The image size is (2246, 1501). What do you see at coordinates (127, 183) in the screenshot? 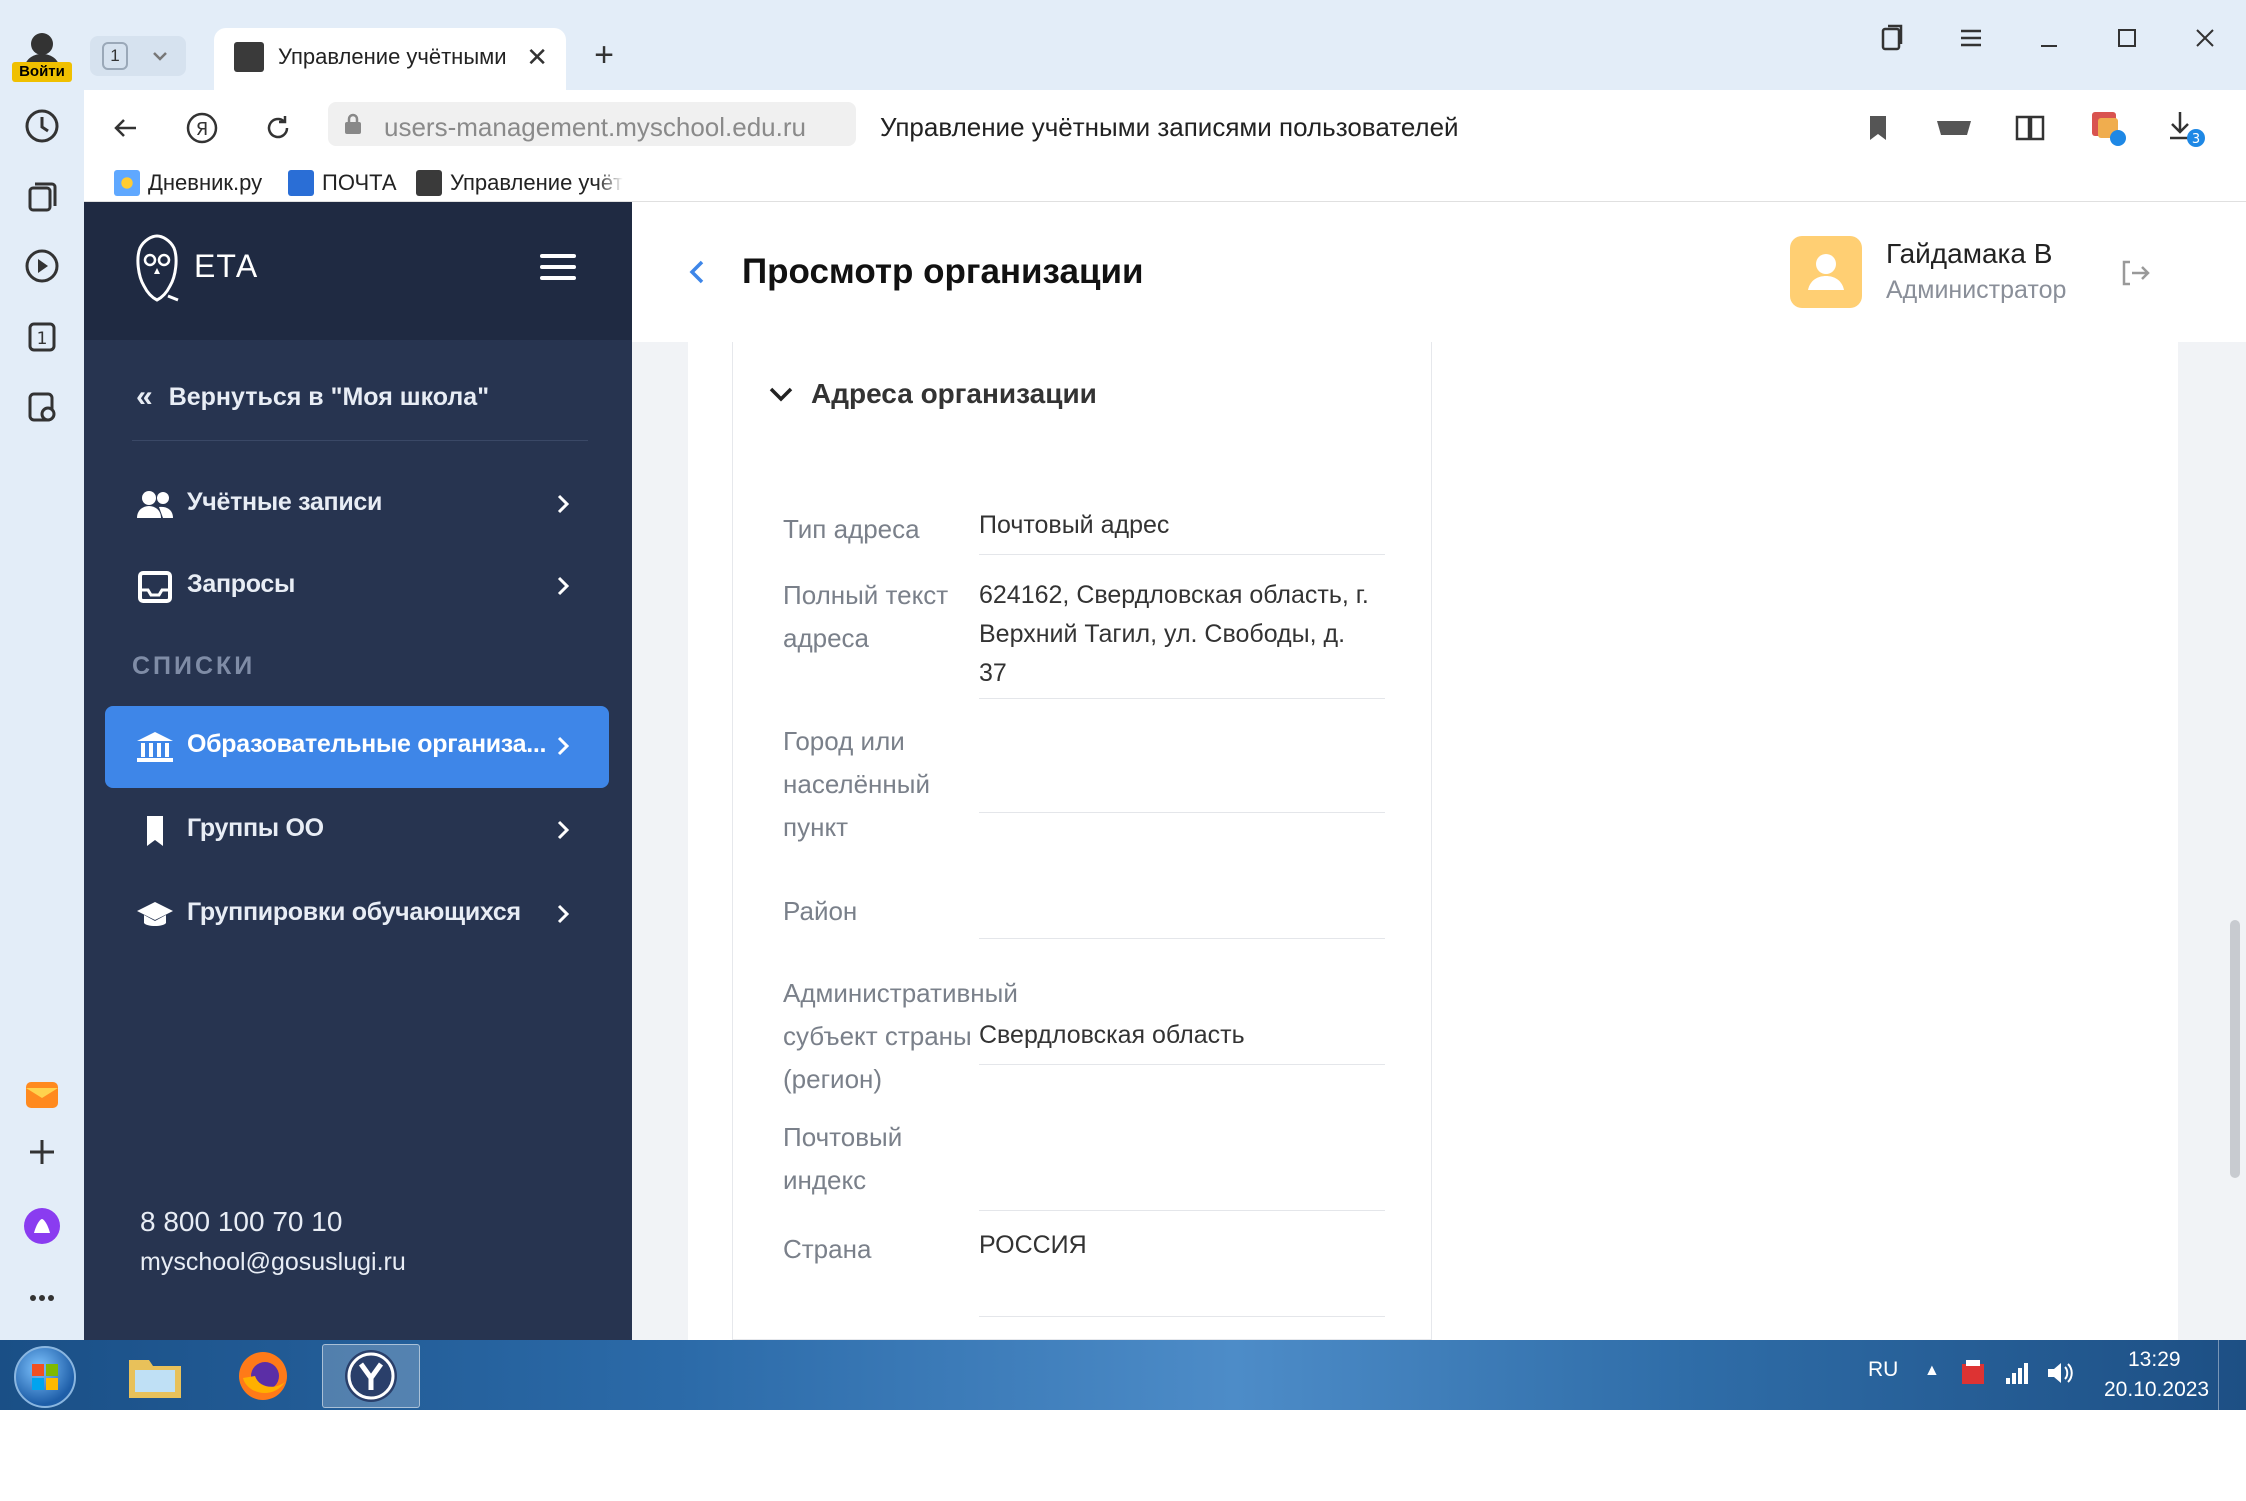
I see `diary-icon` at bounding box center [127, 183].